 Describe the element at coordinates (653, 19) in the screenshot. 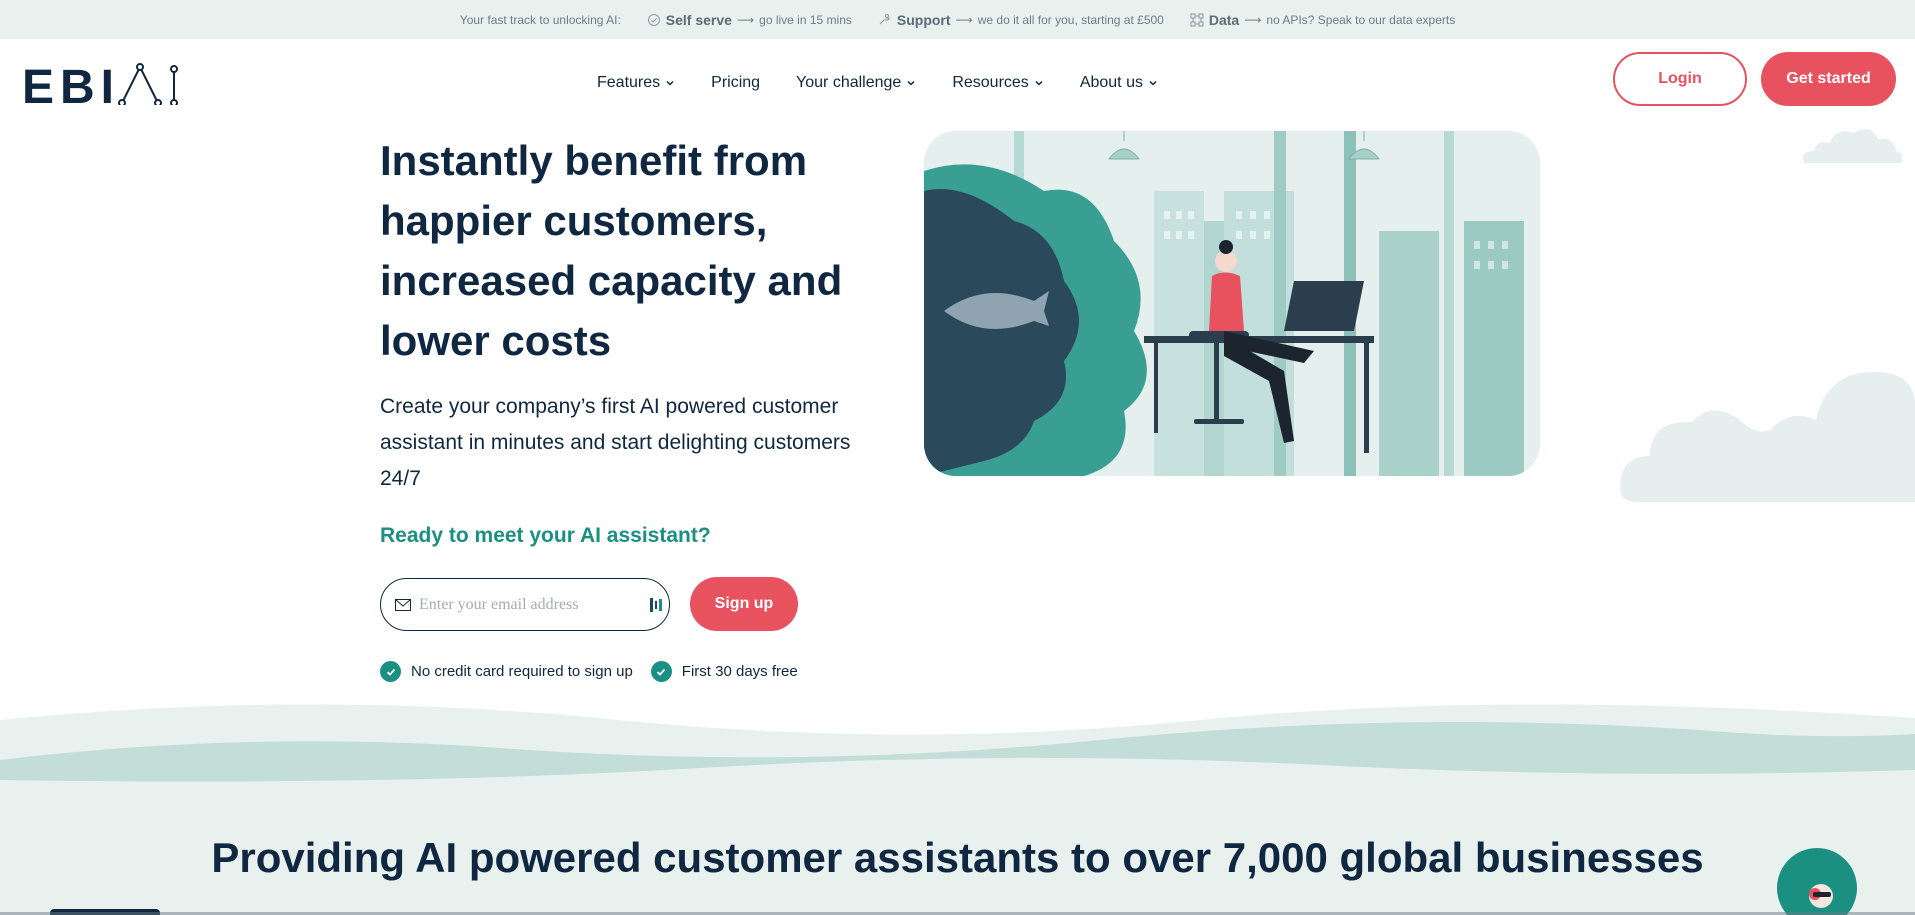

I see `check-circle-icon` at that location.